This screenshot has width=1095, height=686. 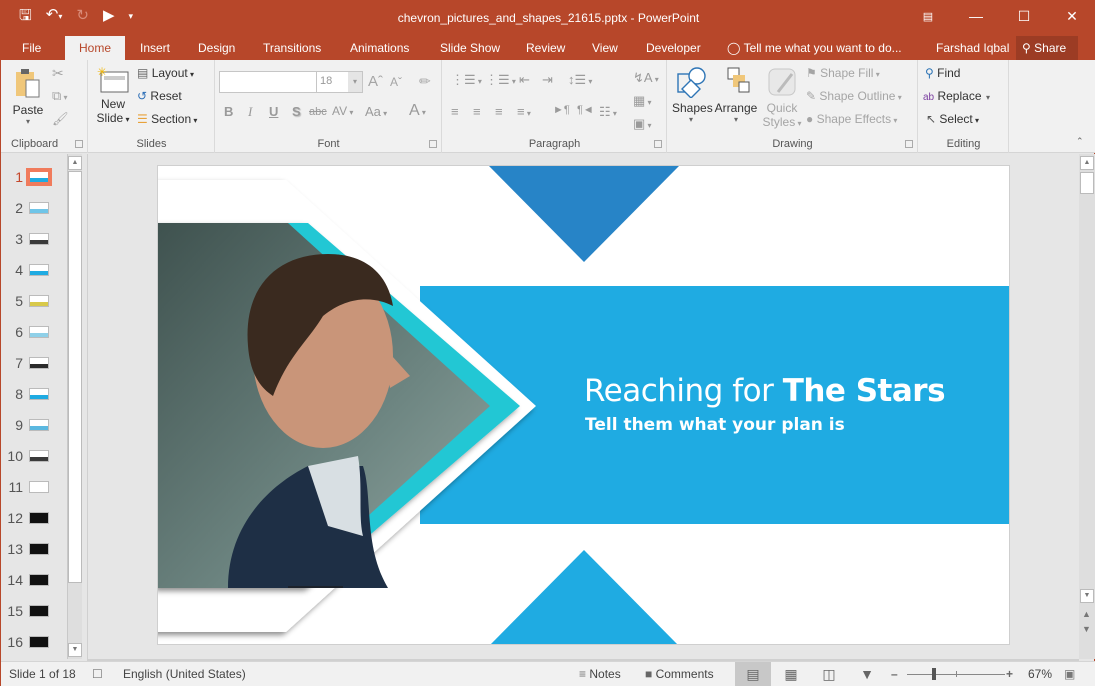 I want to click on columns-icon: ☷ ▾, so click(x=608, y=112).